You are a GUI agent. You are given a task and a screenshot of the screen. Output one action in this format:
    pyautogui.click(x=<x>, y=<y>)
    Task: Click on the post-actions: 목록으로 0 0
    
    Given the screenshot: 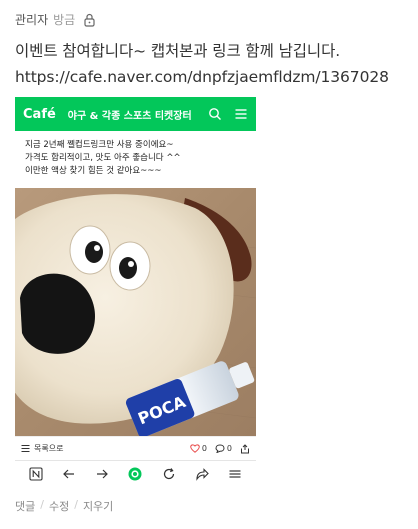 What is the action you would take?
    pyautogui.click(x=135, y=448)
    